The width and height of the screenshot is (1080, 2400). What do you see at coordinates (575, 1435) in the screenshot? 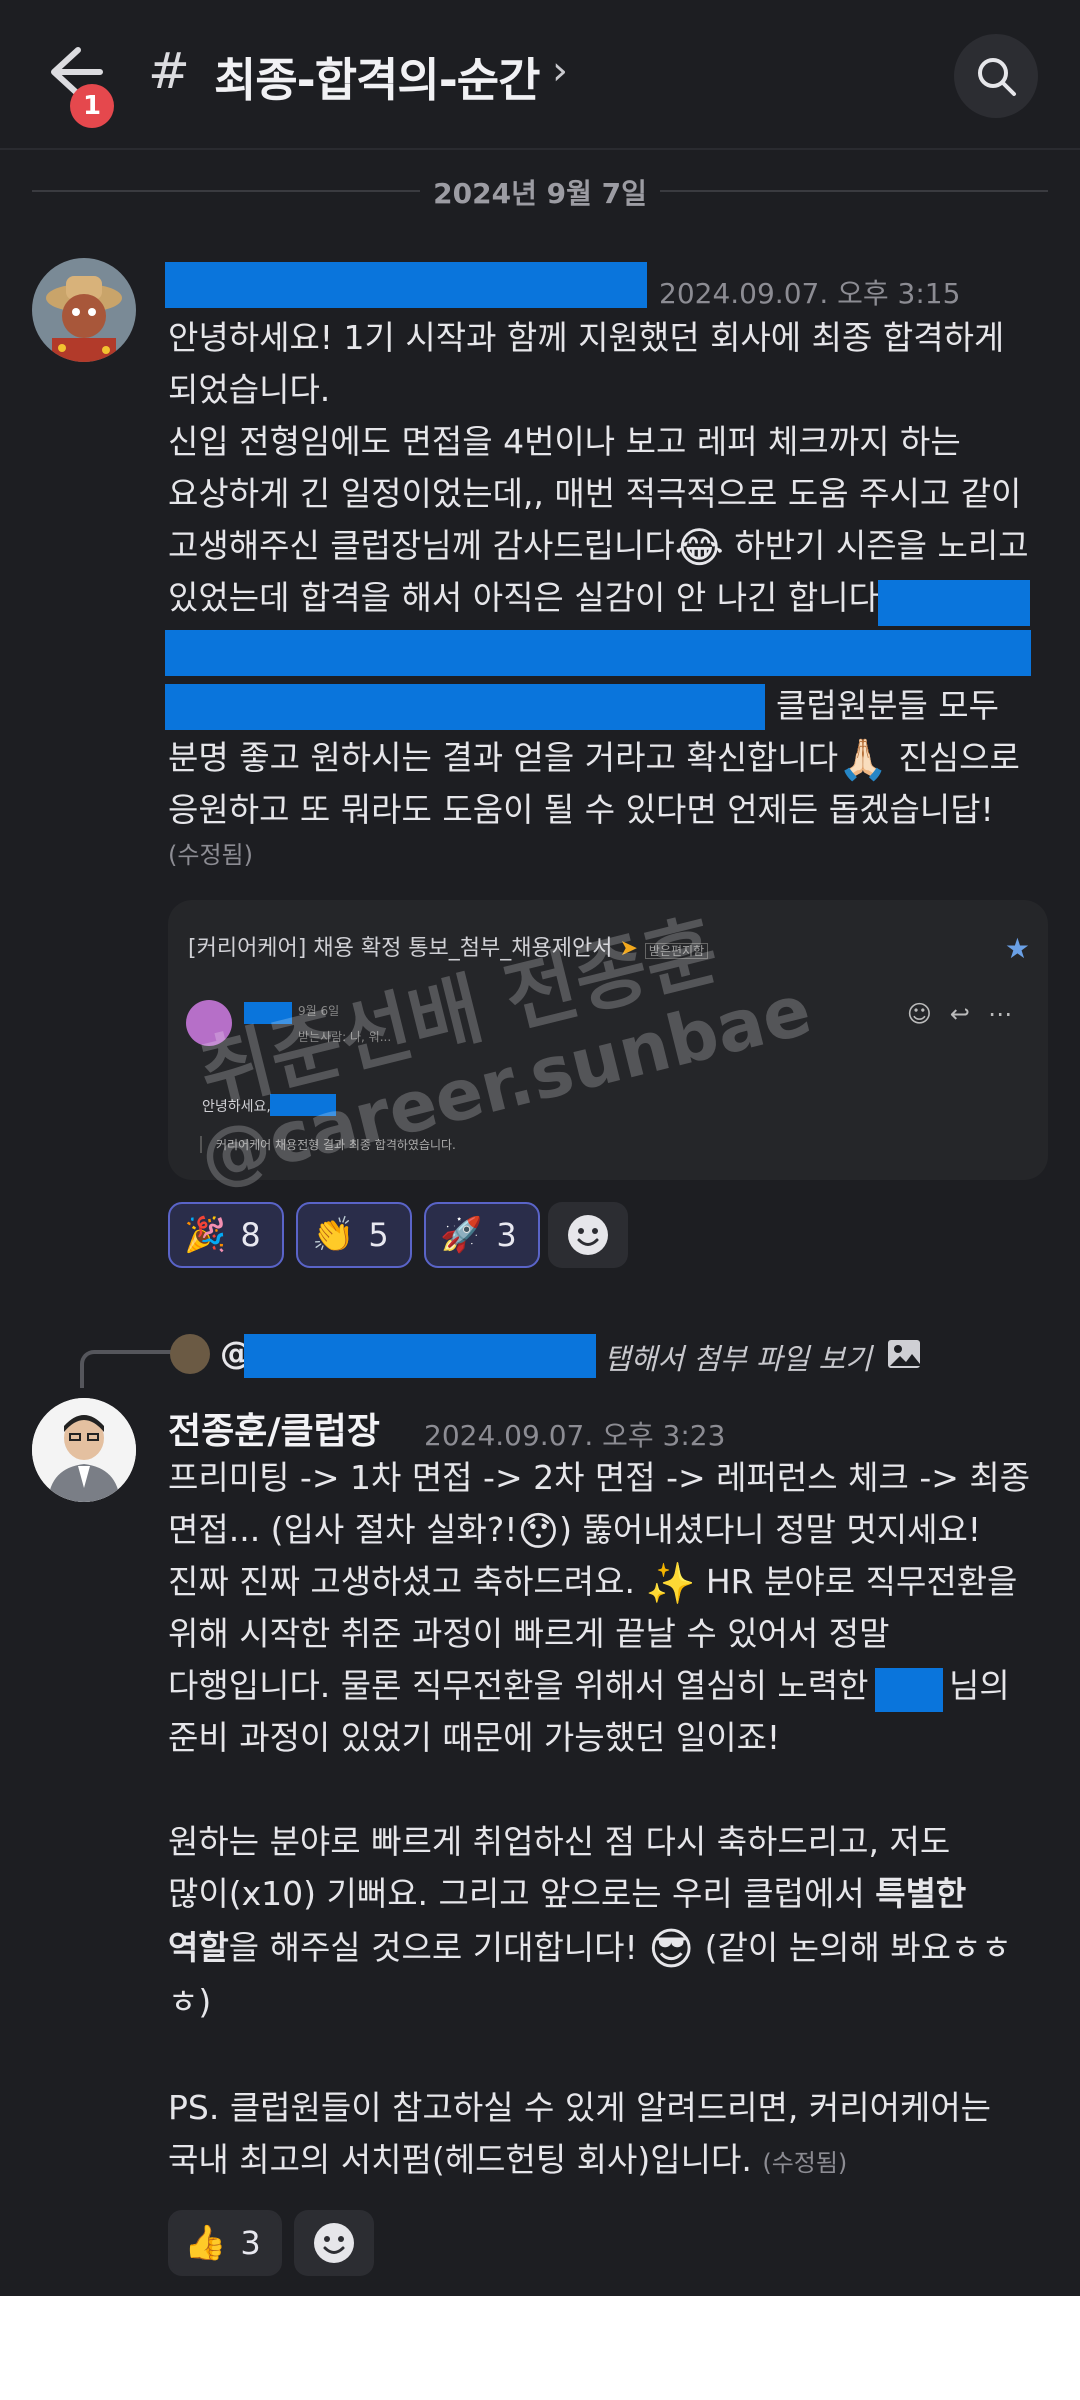
I see `message-timestamp: 2024.09.07. 오후 3:23` at bounding box center [575, 1435].